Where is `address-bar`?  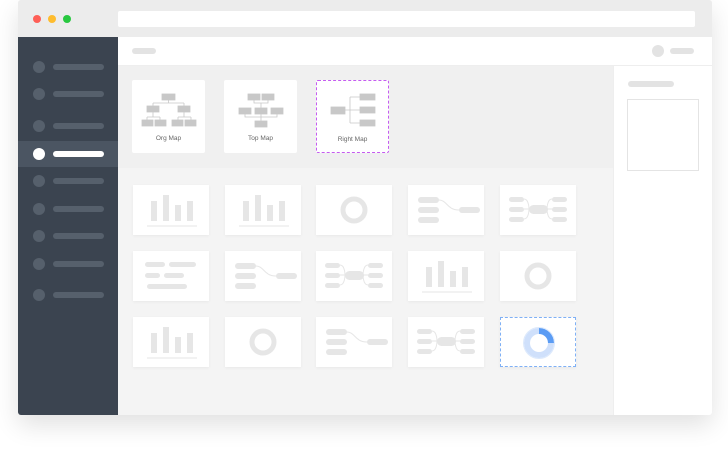
address-bar is located at coordinates (406, 19).